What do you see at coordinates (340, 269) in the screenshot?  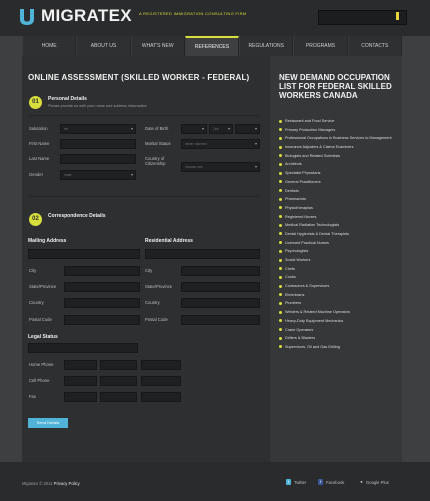 I see `list-item: Chefs` at bounding box center [340, 269].